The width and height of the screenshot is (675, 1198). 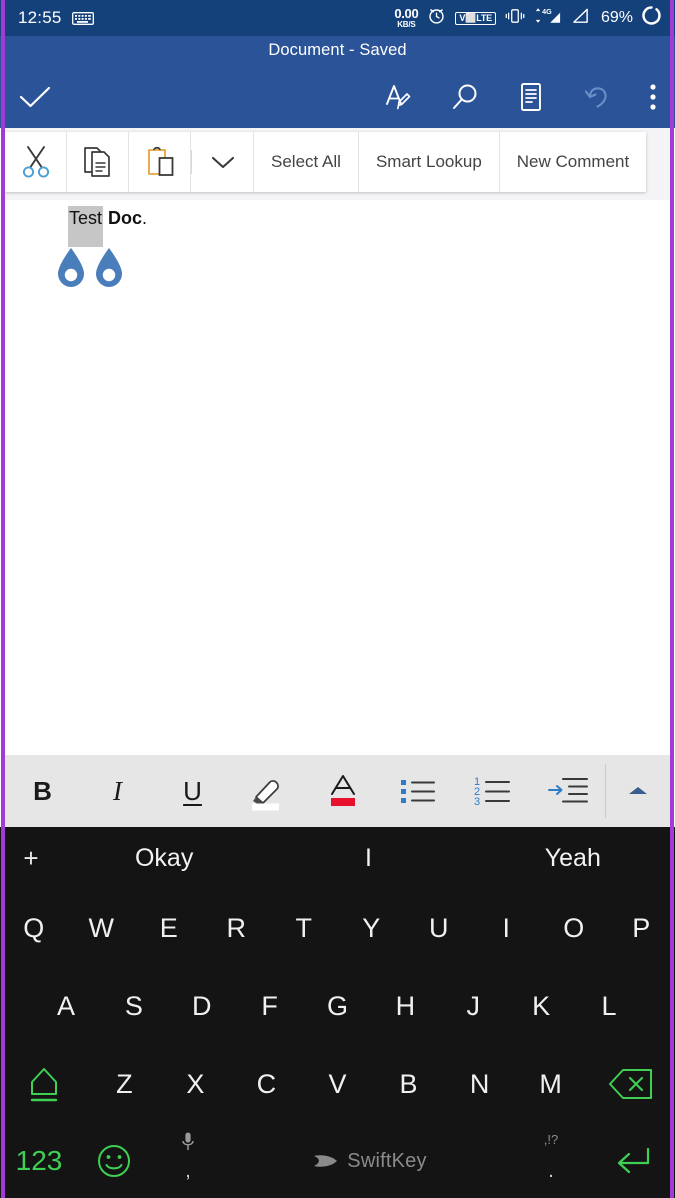 I want to click on vibrate-icon, so click(x=515, y=18).